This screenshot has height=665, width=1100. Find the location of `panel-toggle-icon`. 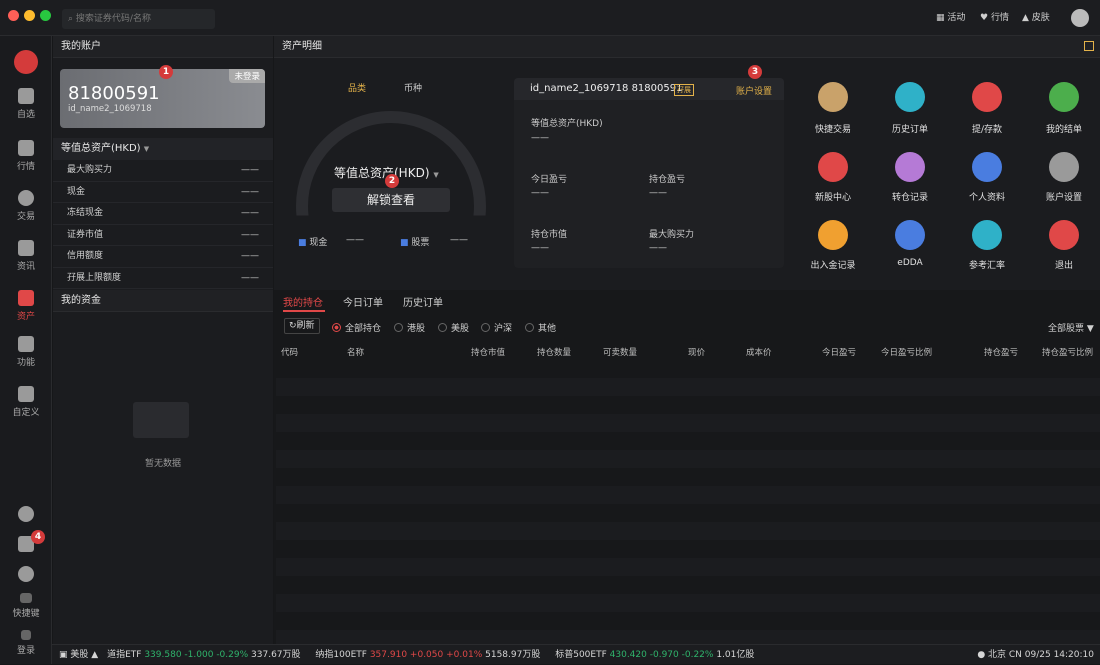

panel-toggle-icon is located at coordinates (1089, 46).